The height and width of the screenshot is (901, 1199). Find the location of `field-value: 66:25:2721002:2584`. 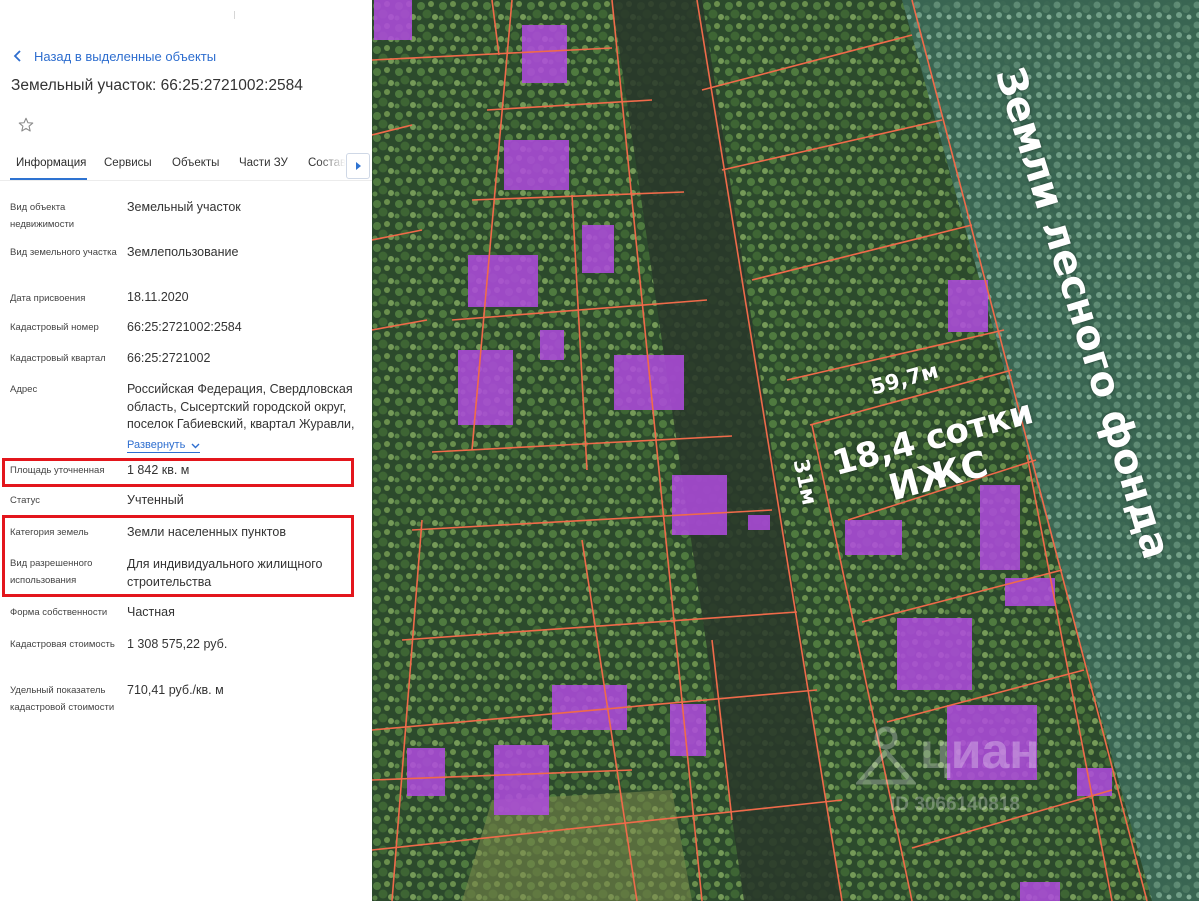

field-value: 66:25:2721002:2584 is located at coordinates (184, 327).